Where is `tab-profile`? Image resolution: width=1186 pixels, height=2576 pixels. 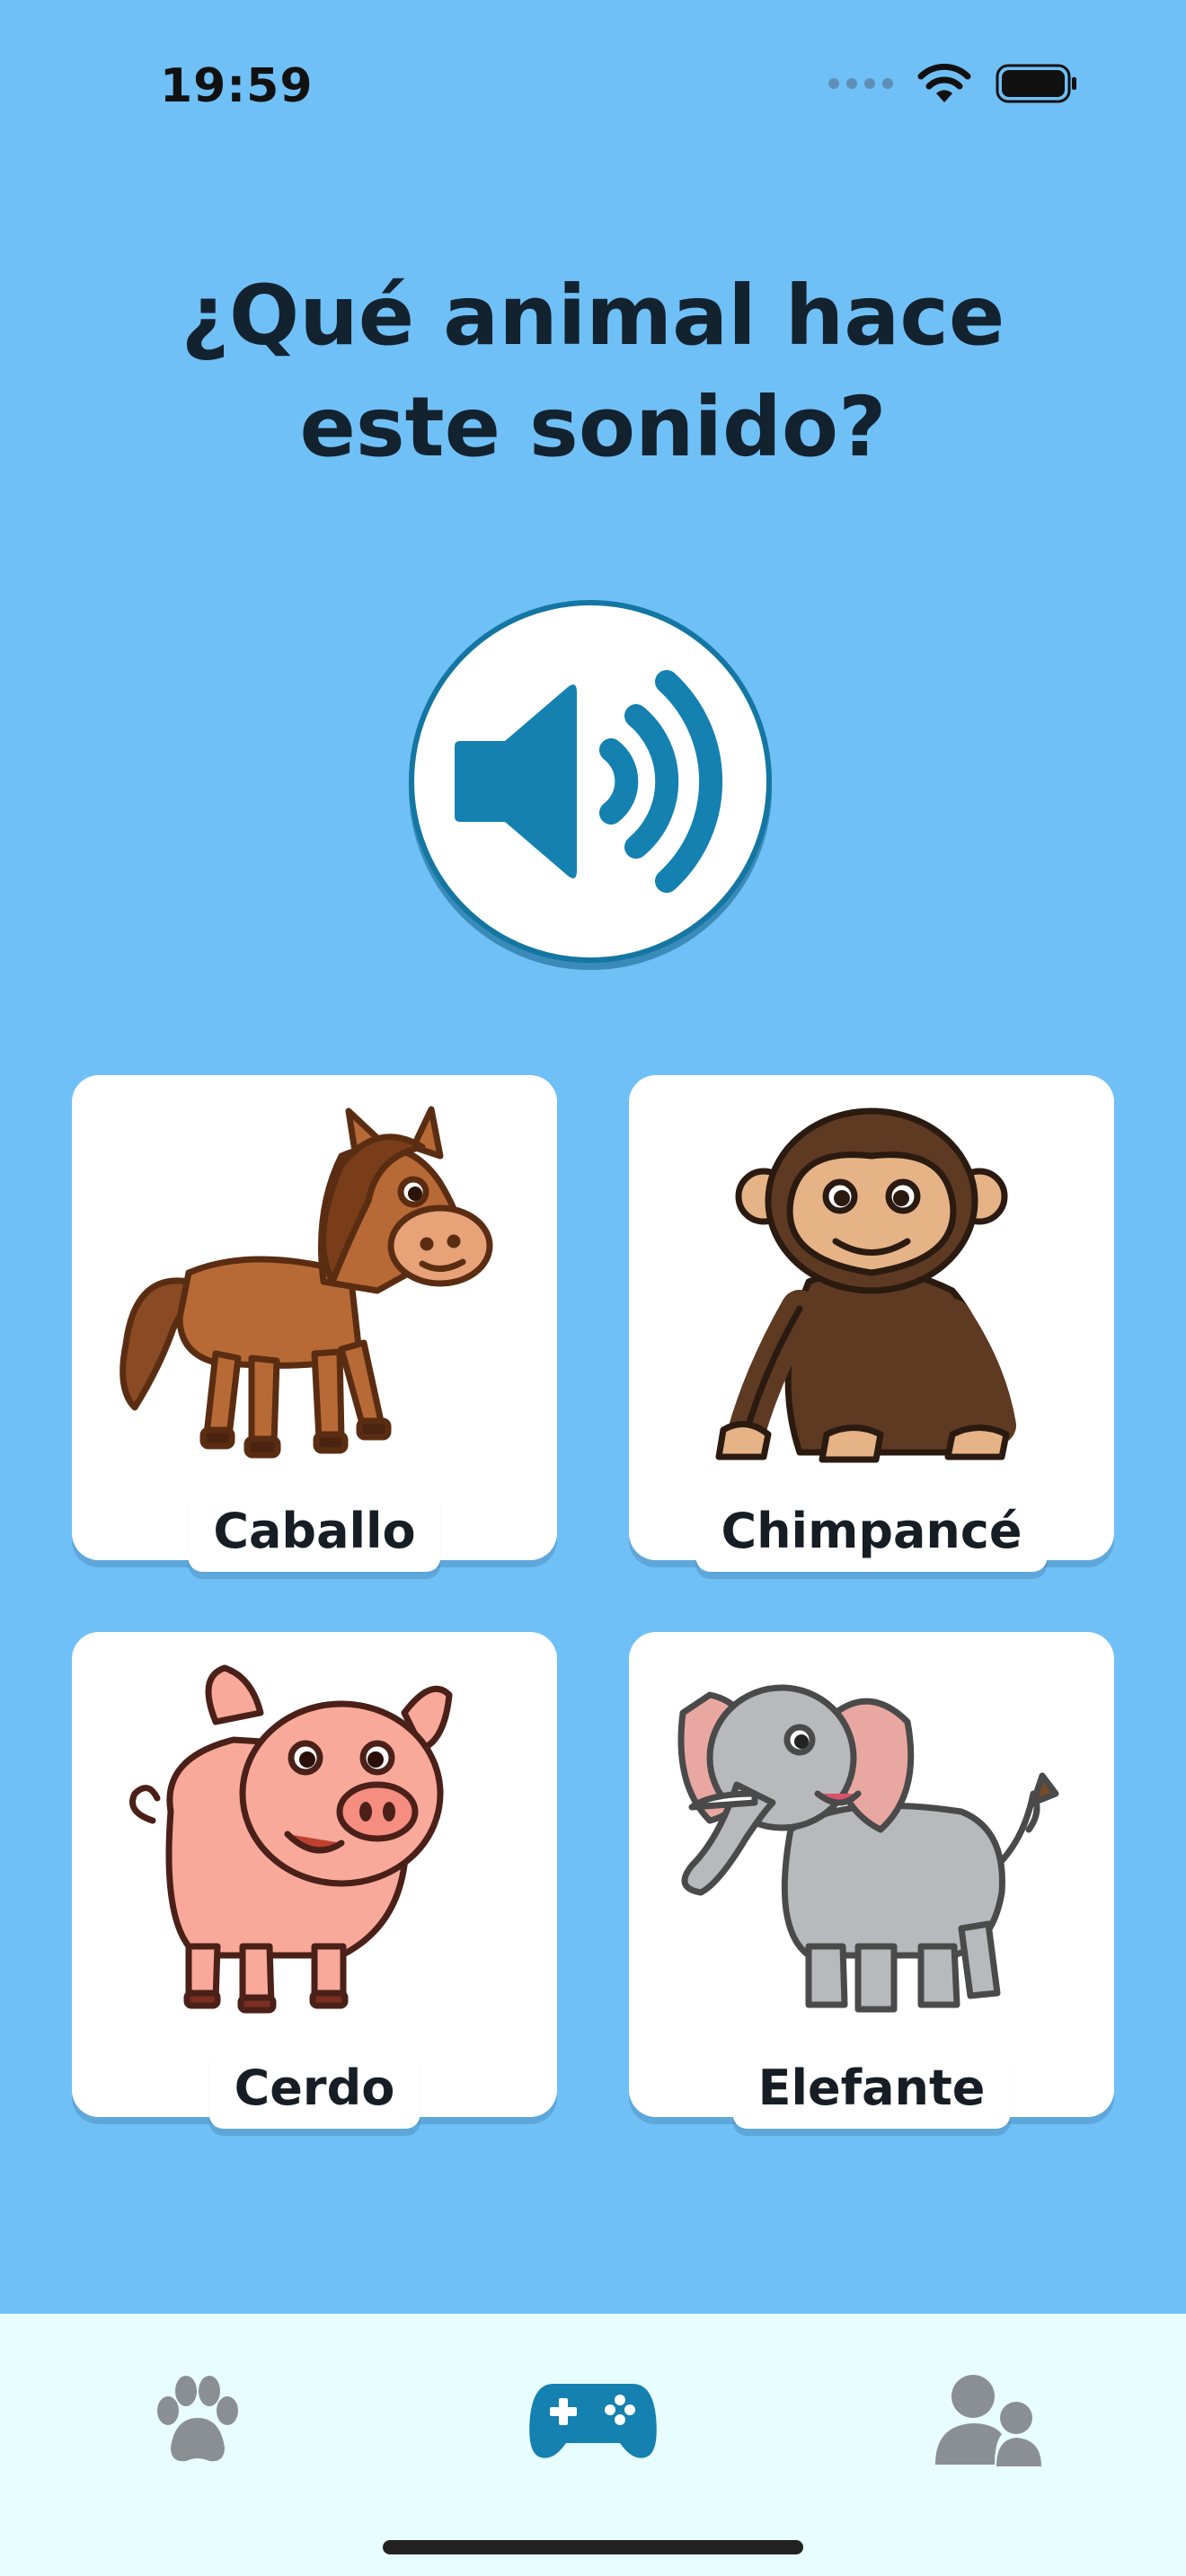 tab-profile is located at coordinates (988, 2420).